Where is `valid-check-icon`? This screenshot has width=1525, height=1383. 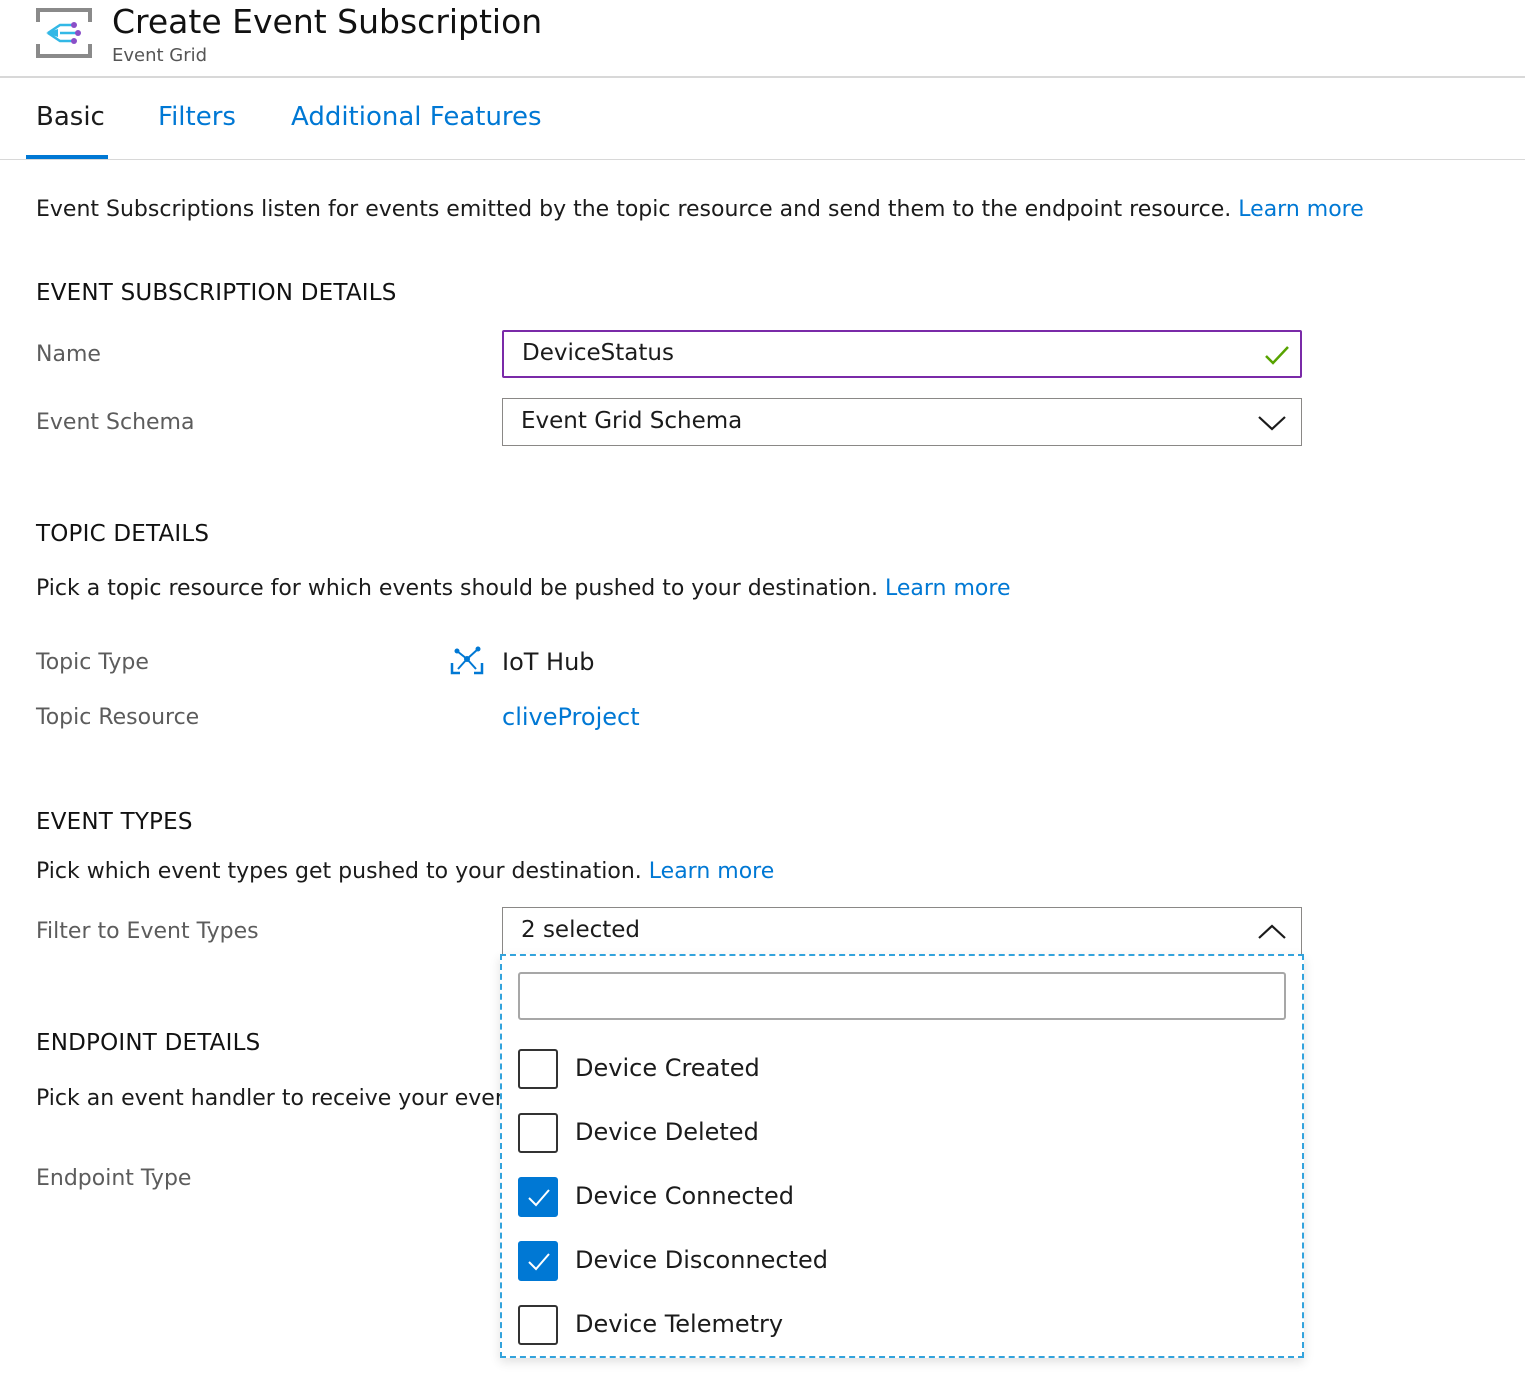
valid-check-icon is located at coordinates (1277, 355).